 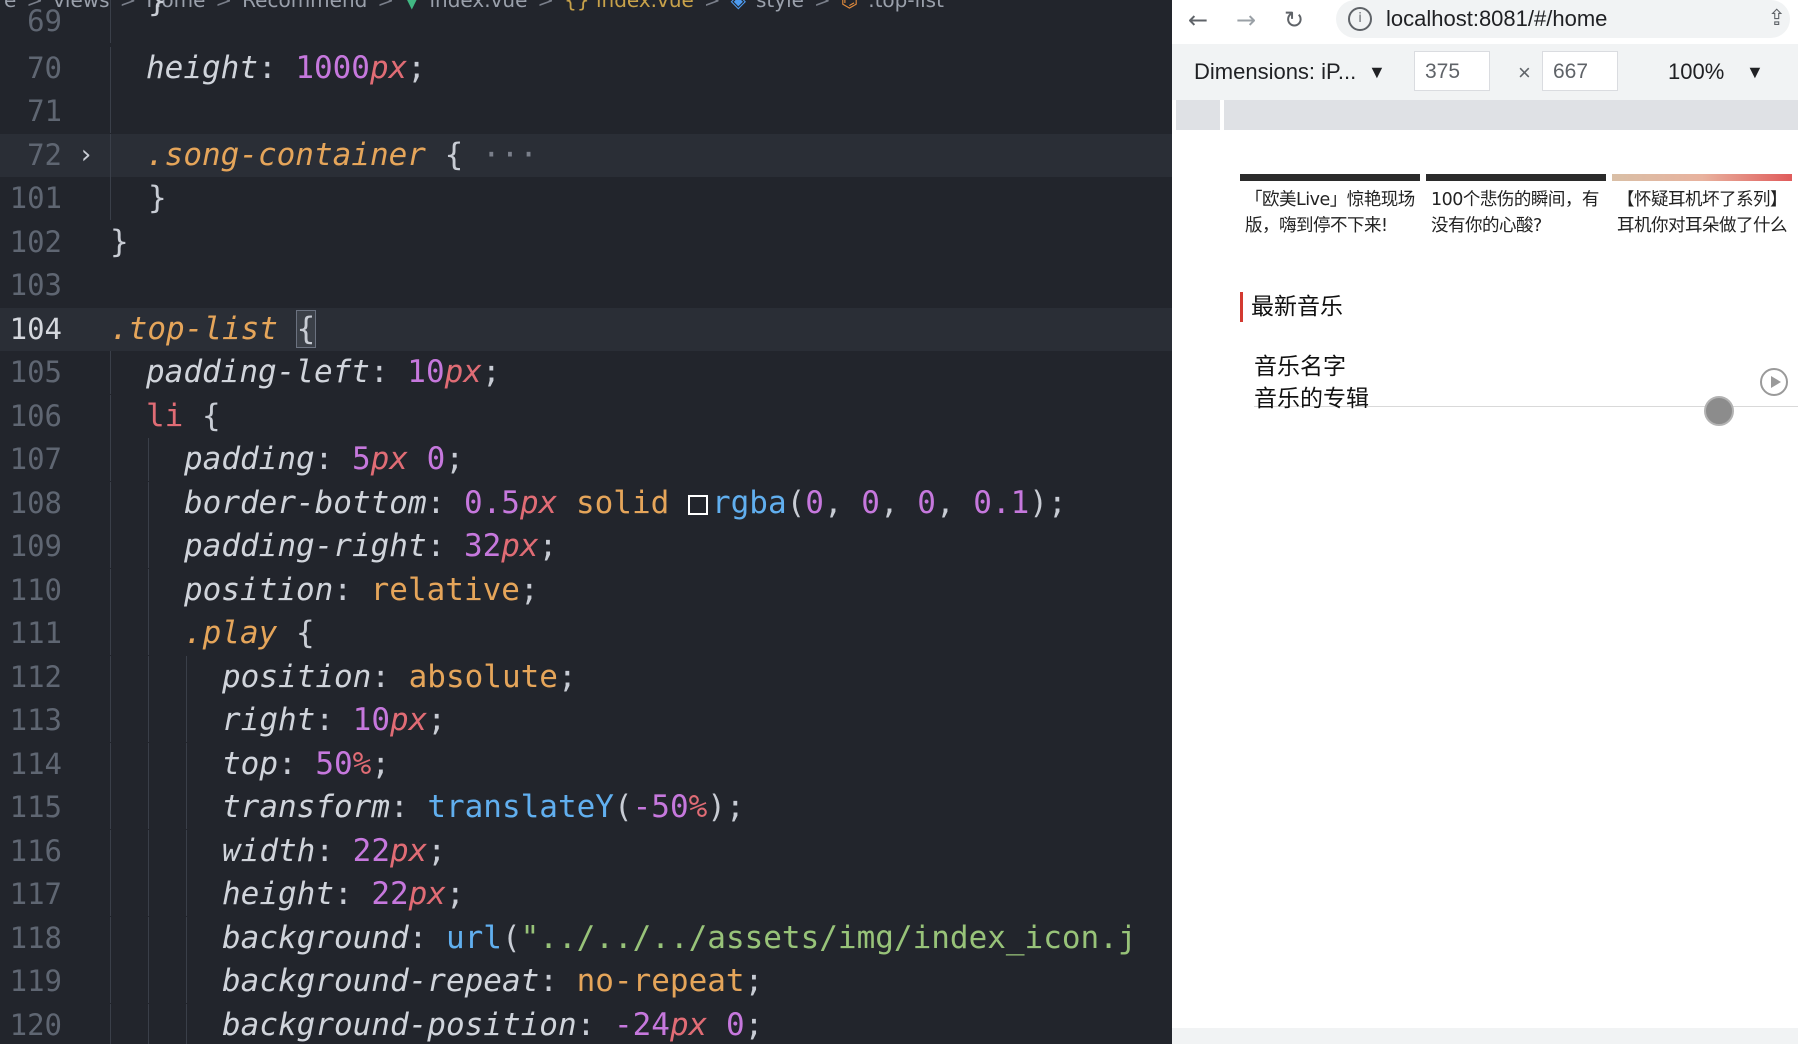 What do you see at coordinates (343, 894) in the screenshot?
I see `code-text: height: 22px;` at bounding box center [343, 894].